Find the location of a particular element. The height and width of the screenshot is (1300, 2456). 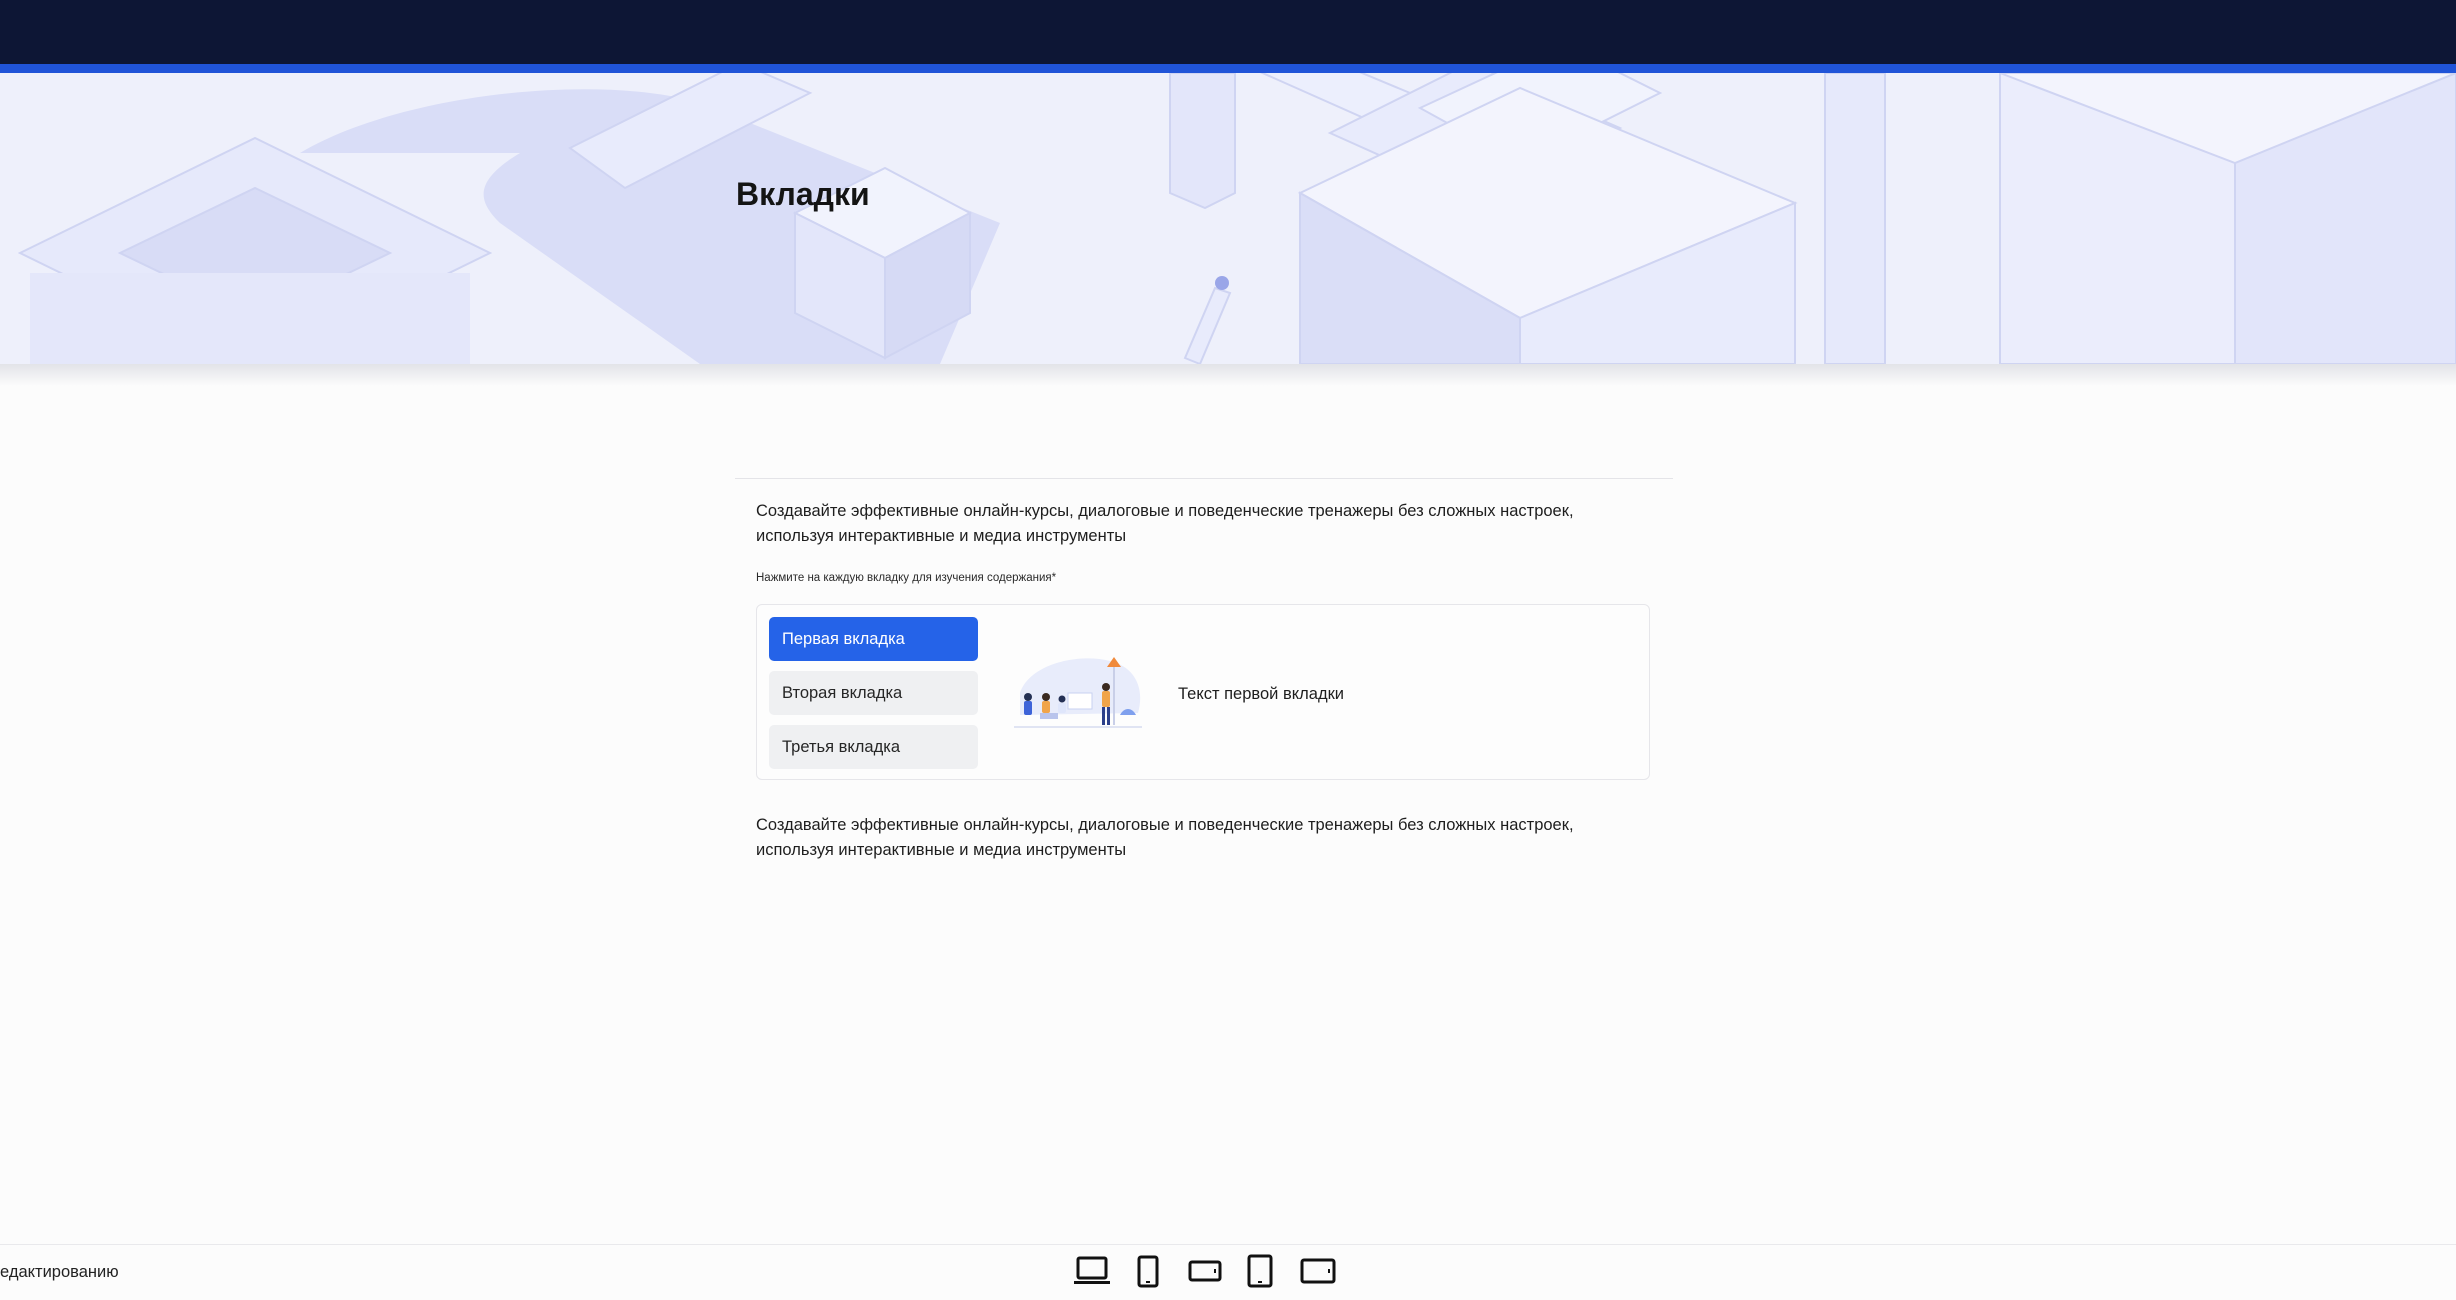

phone-landscape-icon is located at coordinates (1205, 1271).